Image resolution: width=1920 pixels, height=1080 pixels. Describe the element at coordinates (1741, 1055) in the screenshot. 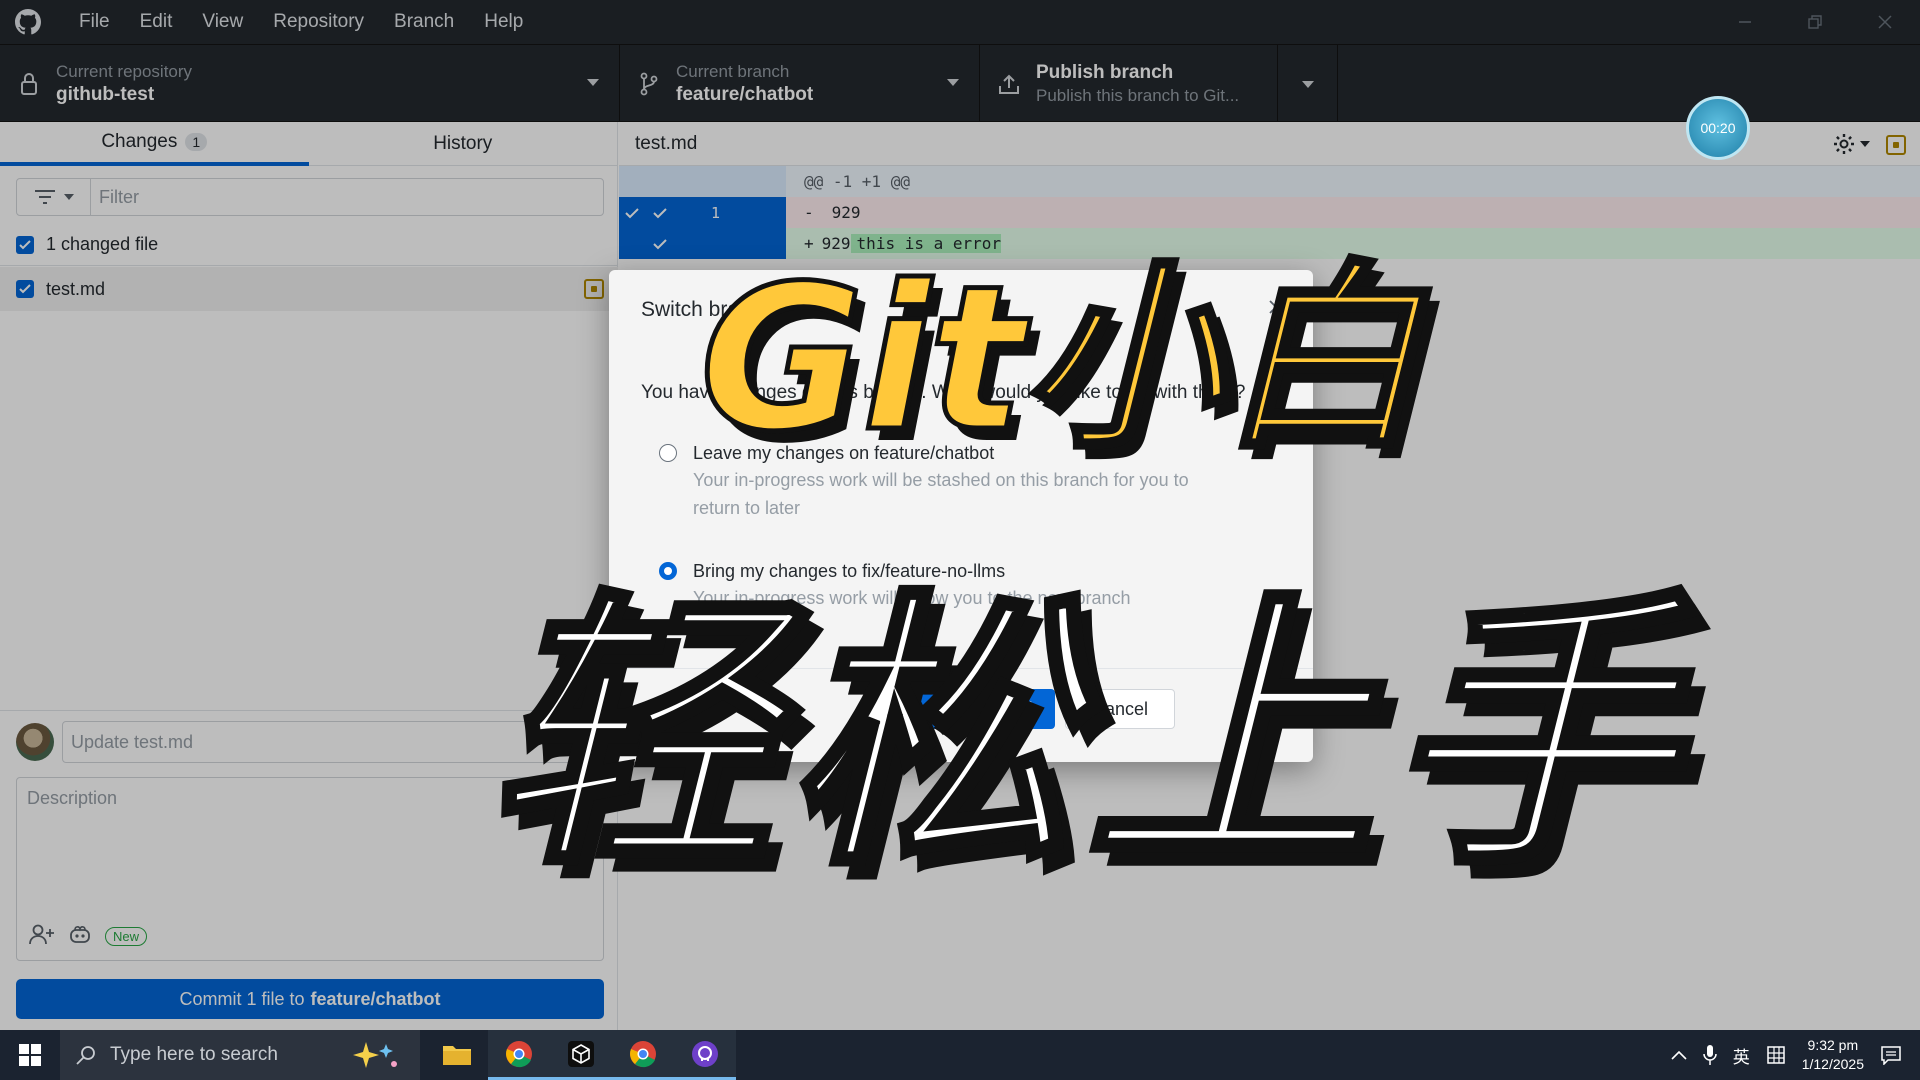

I see `ime-language-indicator: 英` at that location.